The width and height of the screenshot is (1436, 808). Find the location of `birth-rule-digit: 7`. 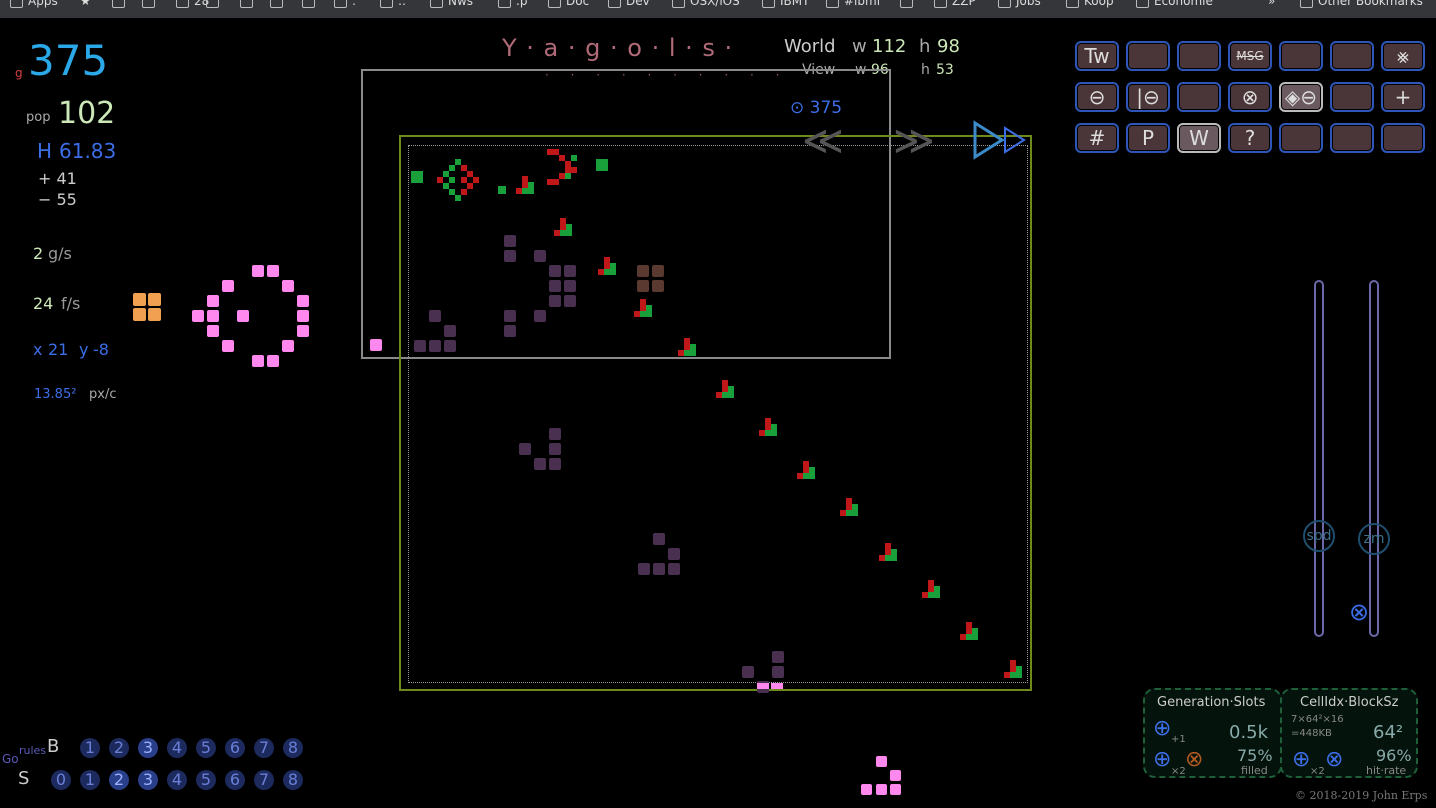

birth-rule-digit: 7 is located at coordinates (264, 748).